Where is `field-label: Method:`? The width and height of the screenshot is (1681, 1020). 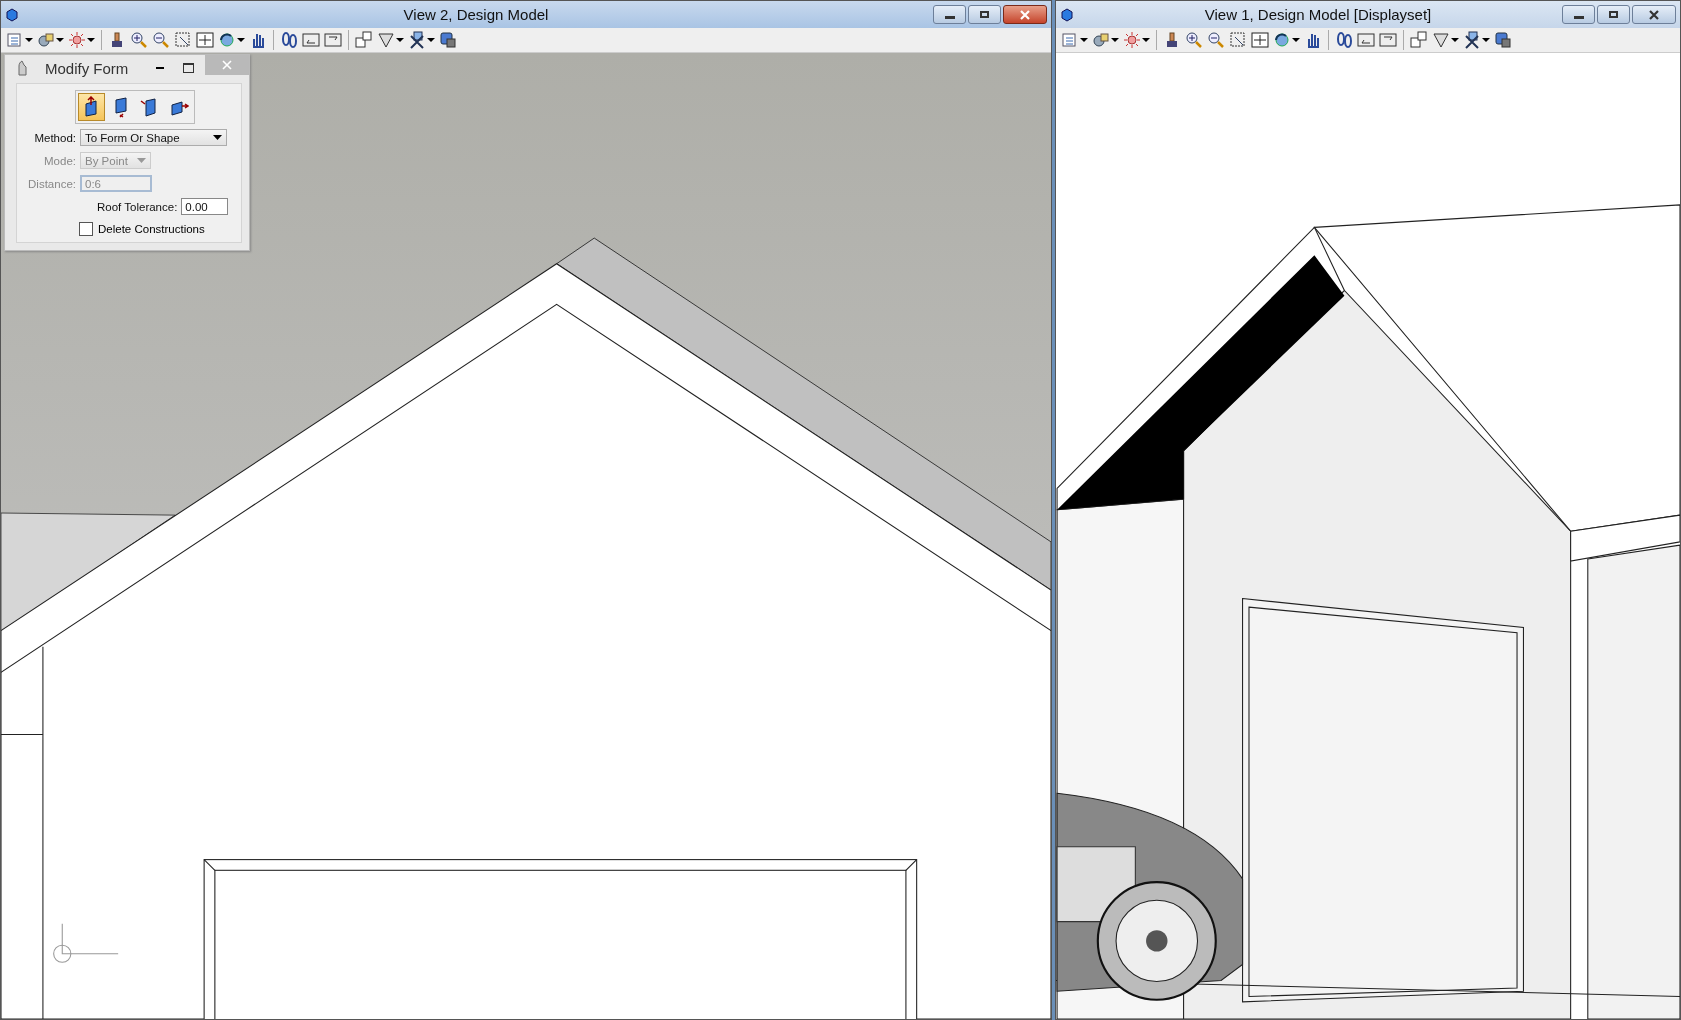 field-label: Method: is located at coordinates (54, 137).